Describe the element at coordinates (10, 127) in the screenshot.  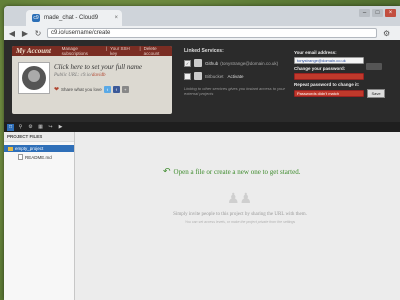
I see `project-files-tool-icon: □` at that location.